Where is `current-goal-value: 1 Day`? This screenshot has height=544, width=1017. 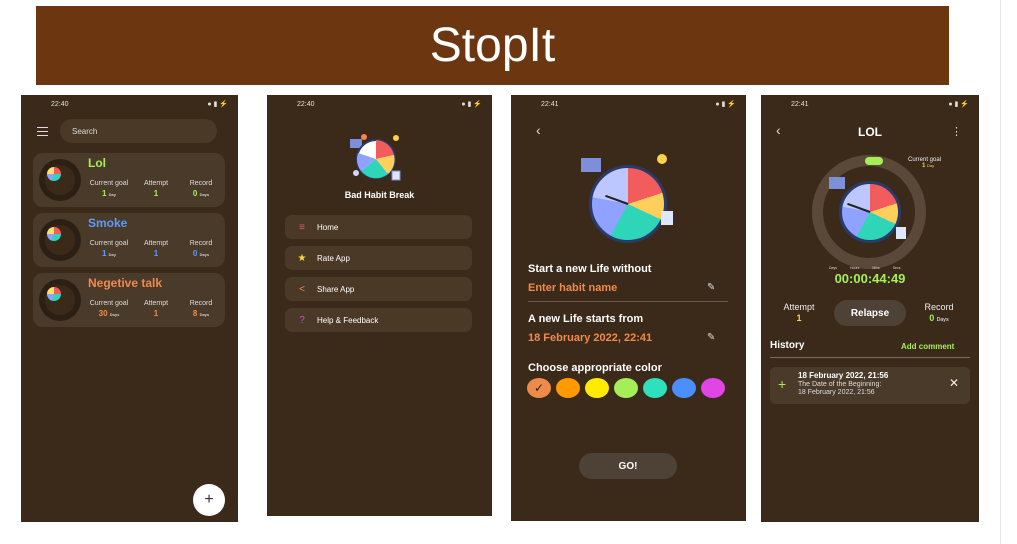
current-goal-value: 1 Day is located at coordinates (931, 166).